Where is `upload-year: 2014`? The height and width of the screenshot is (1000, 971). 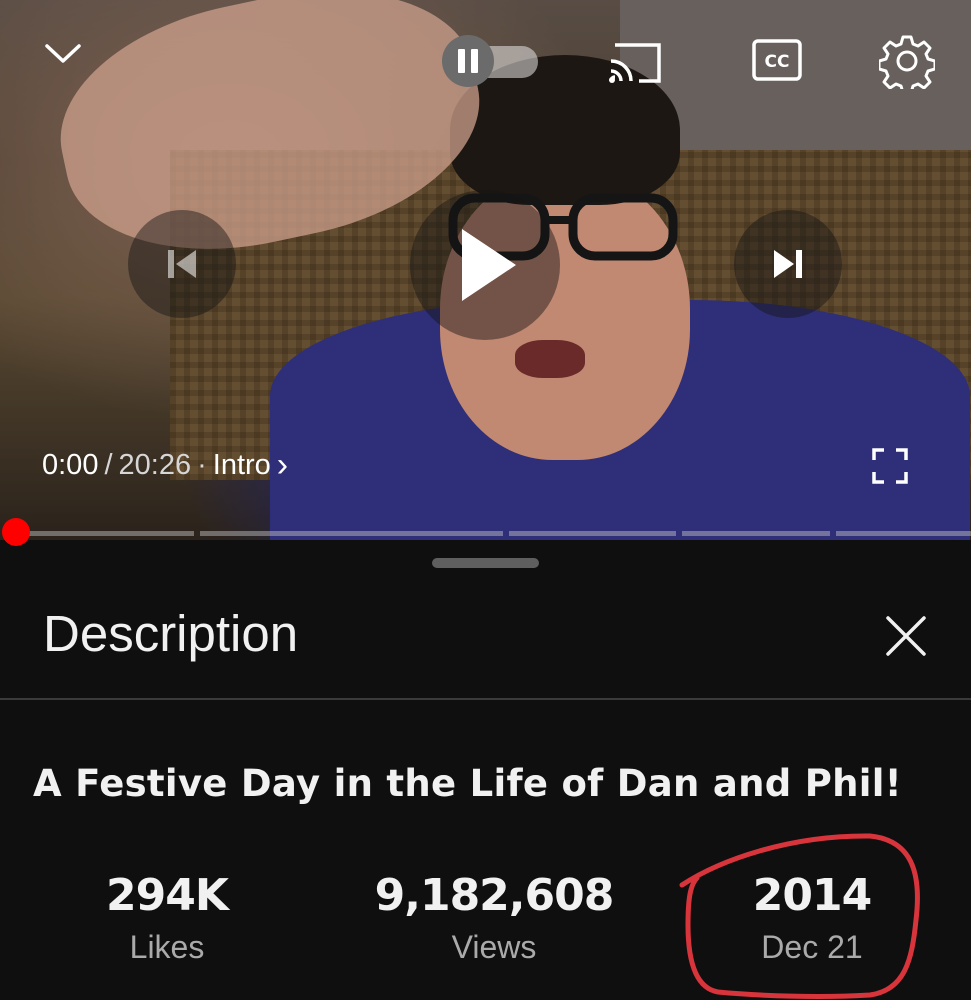
upload-year: 2014 is located at coordinates (812, 895).